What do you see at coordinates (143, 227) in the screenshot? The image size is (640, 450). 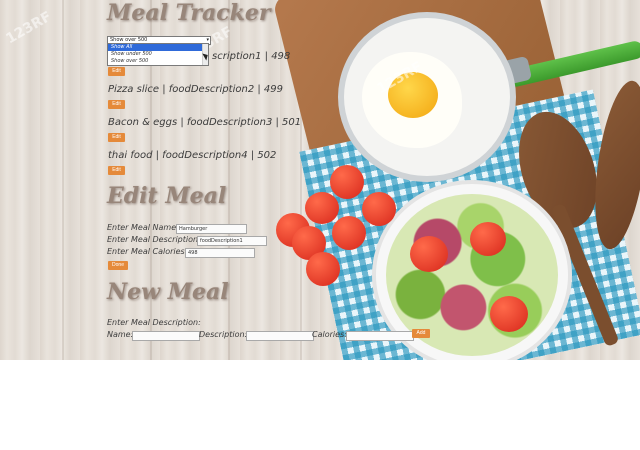 I see `edit-name-label: Enter Meal Name:` at bounding box center [143, 227].